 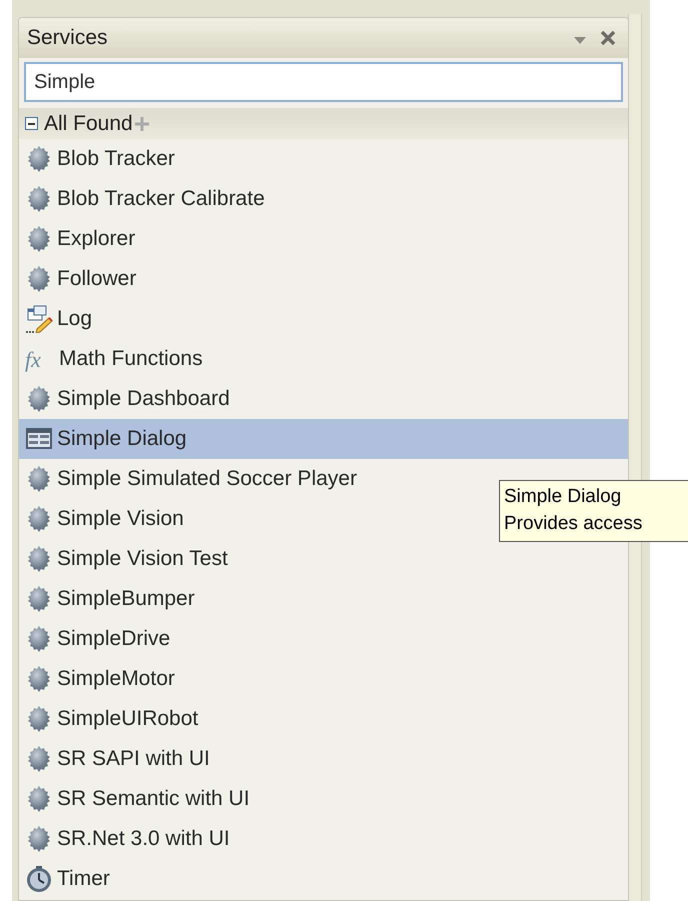 What do you see at coordinates (573, 524) in the screenshot?
I see `tooltip-text: Provides access` at bounding box center [573, 524].